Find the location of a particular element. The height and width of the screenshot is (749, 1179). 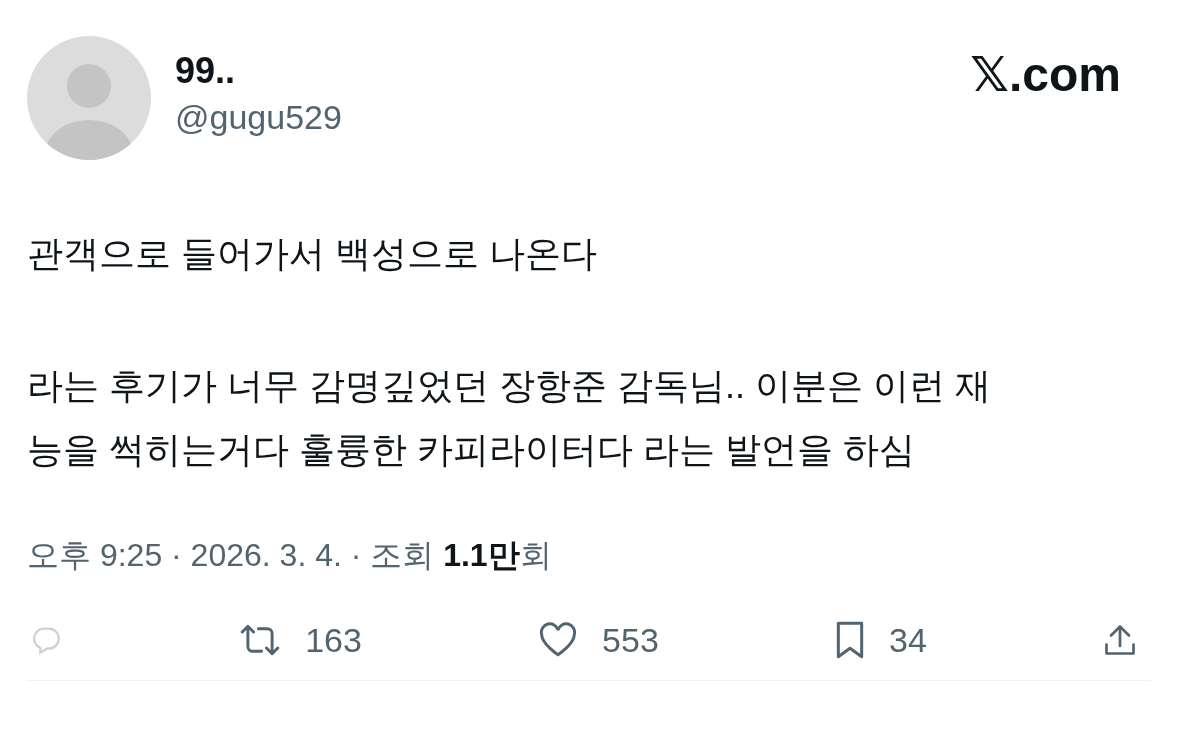

repost-icon is located at coordinates (260, 640).